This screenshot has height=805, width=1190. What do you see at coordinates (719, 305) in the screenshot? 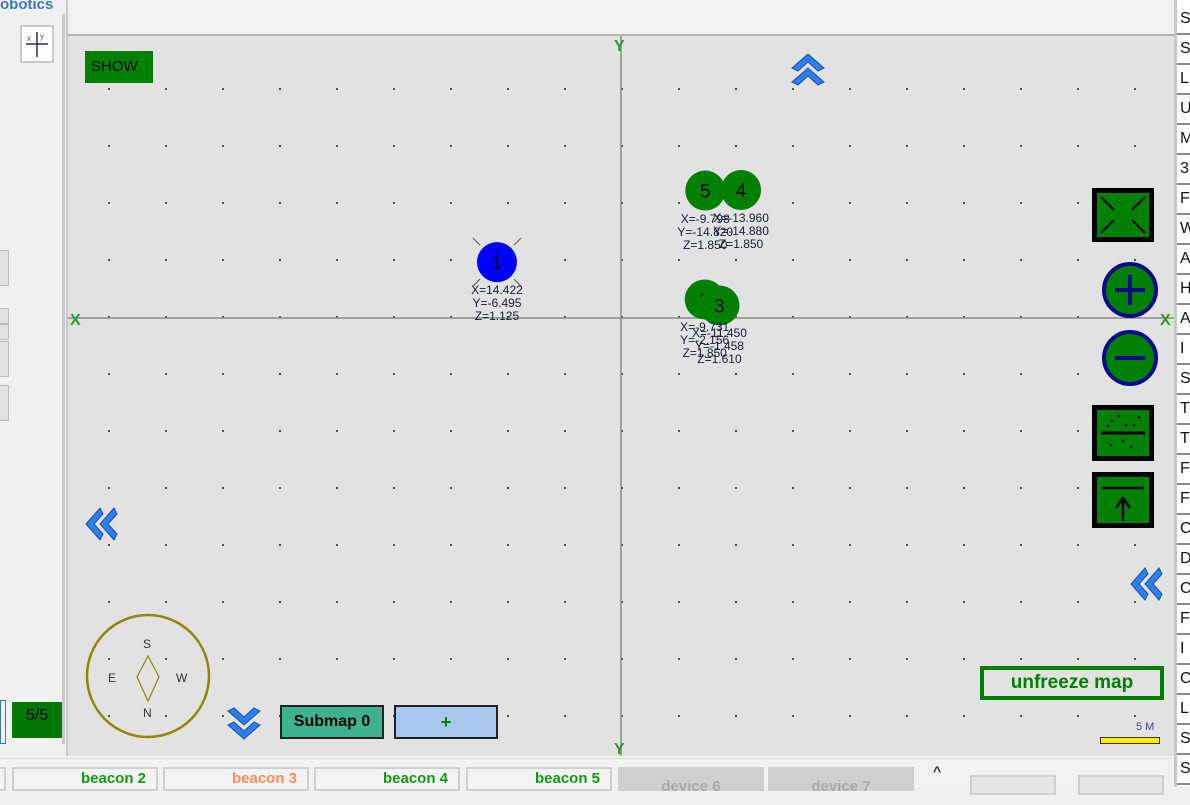
I see `beacon-marker-3: 3` at bounding box center [719, 305].